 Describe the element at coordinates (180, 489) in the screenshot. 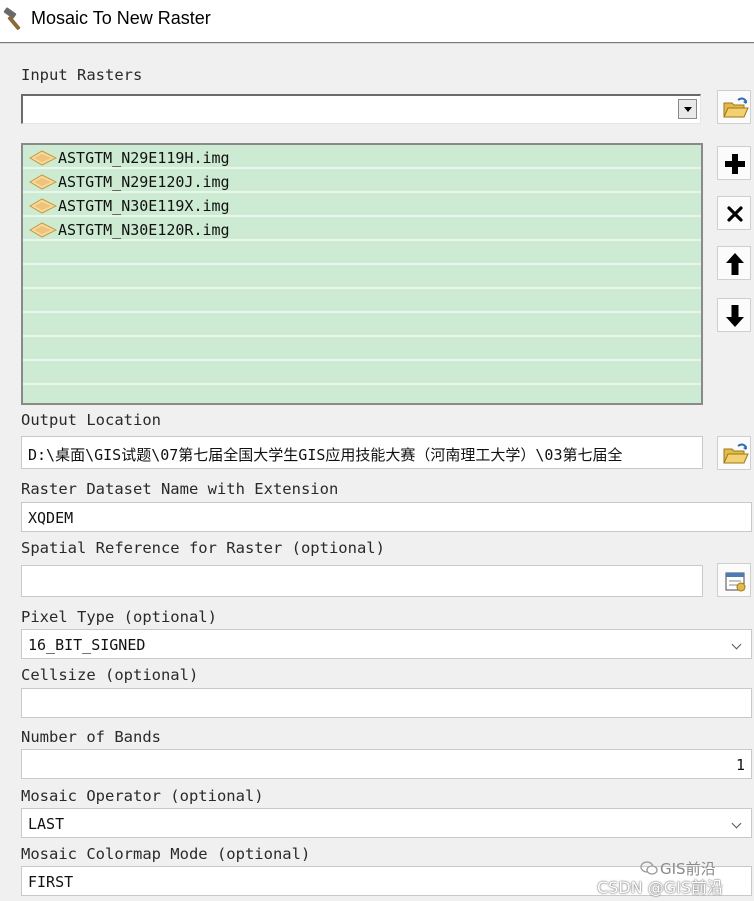

I see `raster-name-label: Raster Dataset Name with Extension` at that location.